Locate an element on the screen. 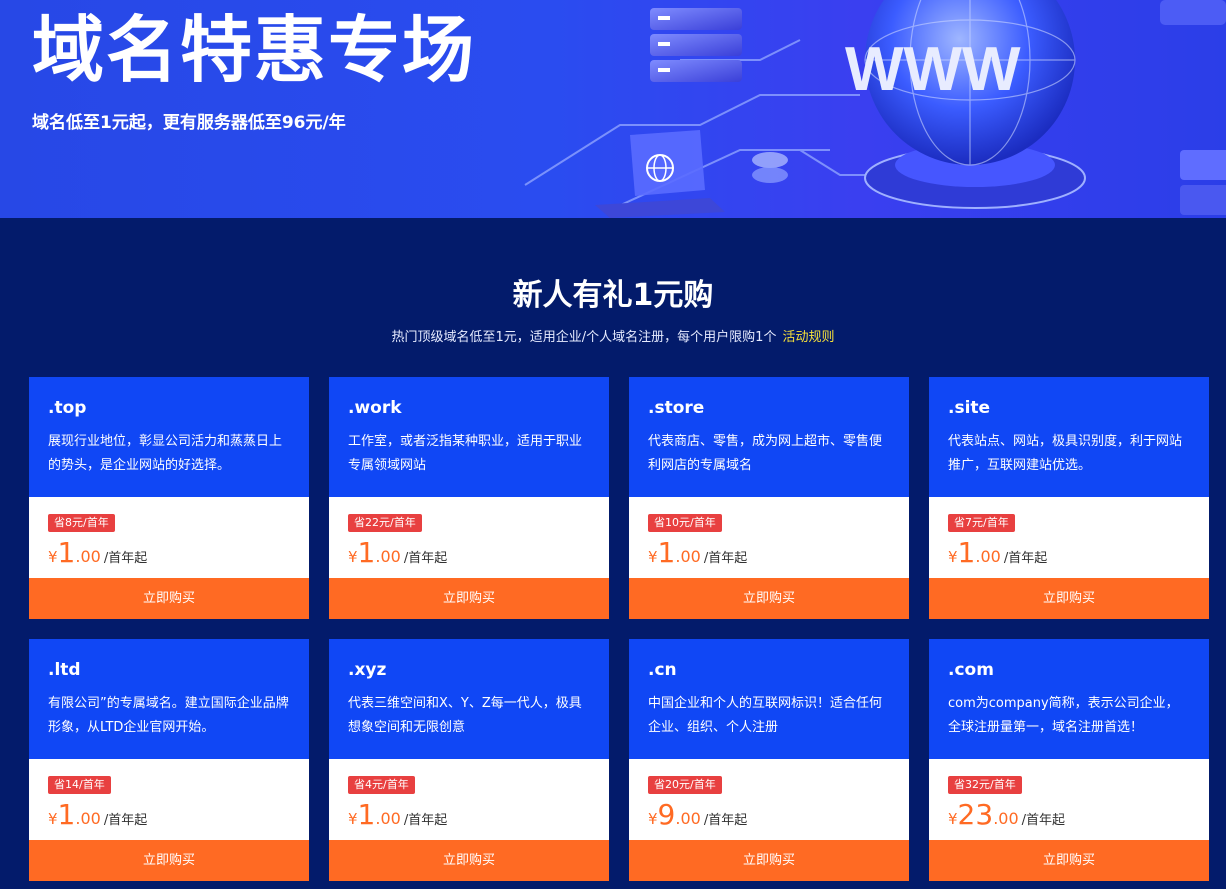 This screenshot has width=1226, height=889. domain-description: 中国企业和个人的互联网标识！适合任何企业、组织、个人注册 is located at coordinates (765, 715).